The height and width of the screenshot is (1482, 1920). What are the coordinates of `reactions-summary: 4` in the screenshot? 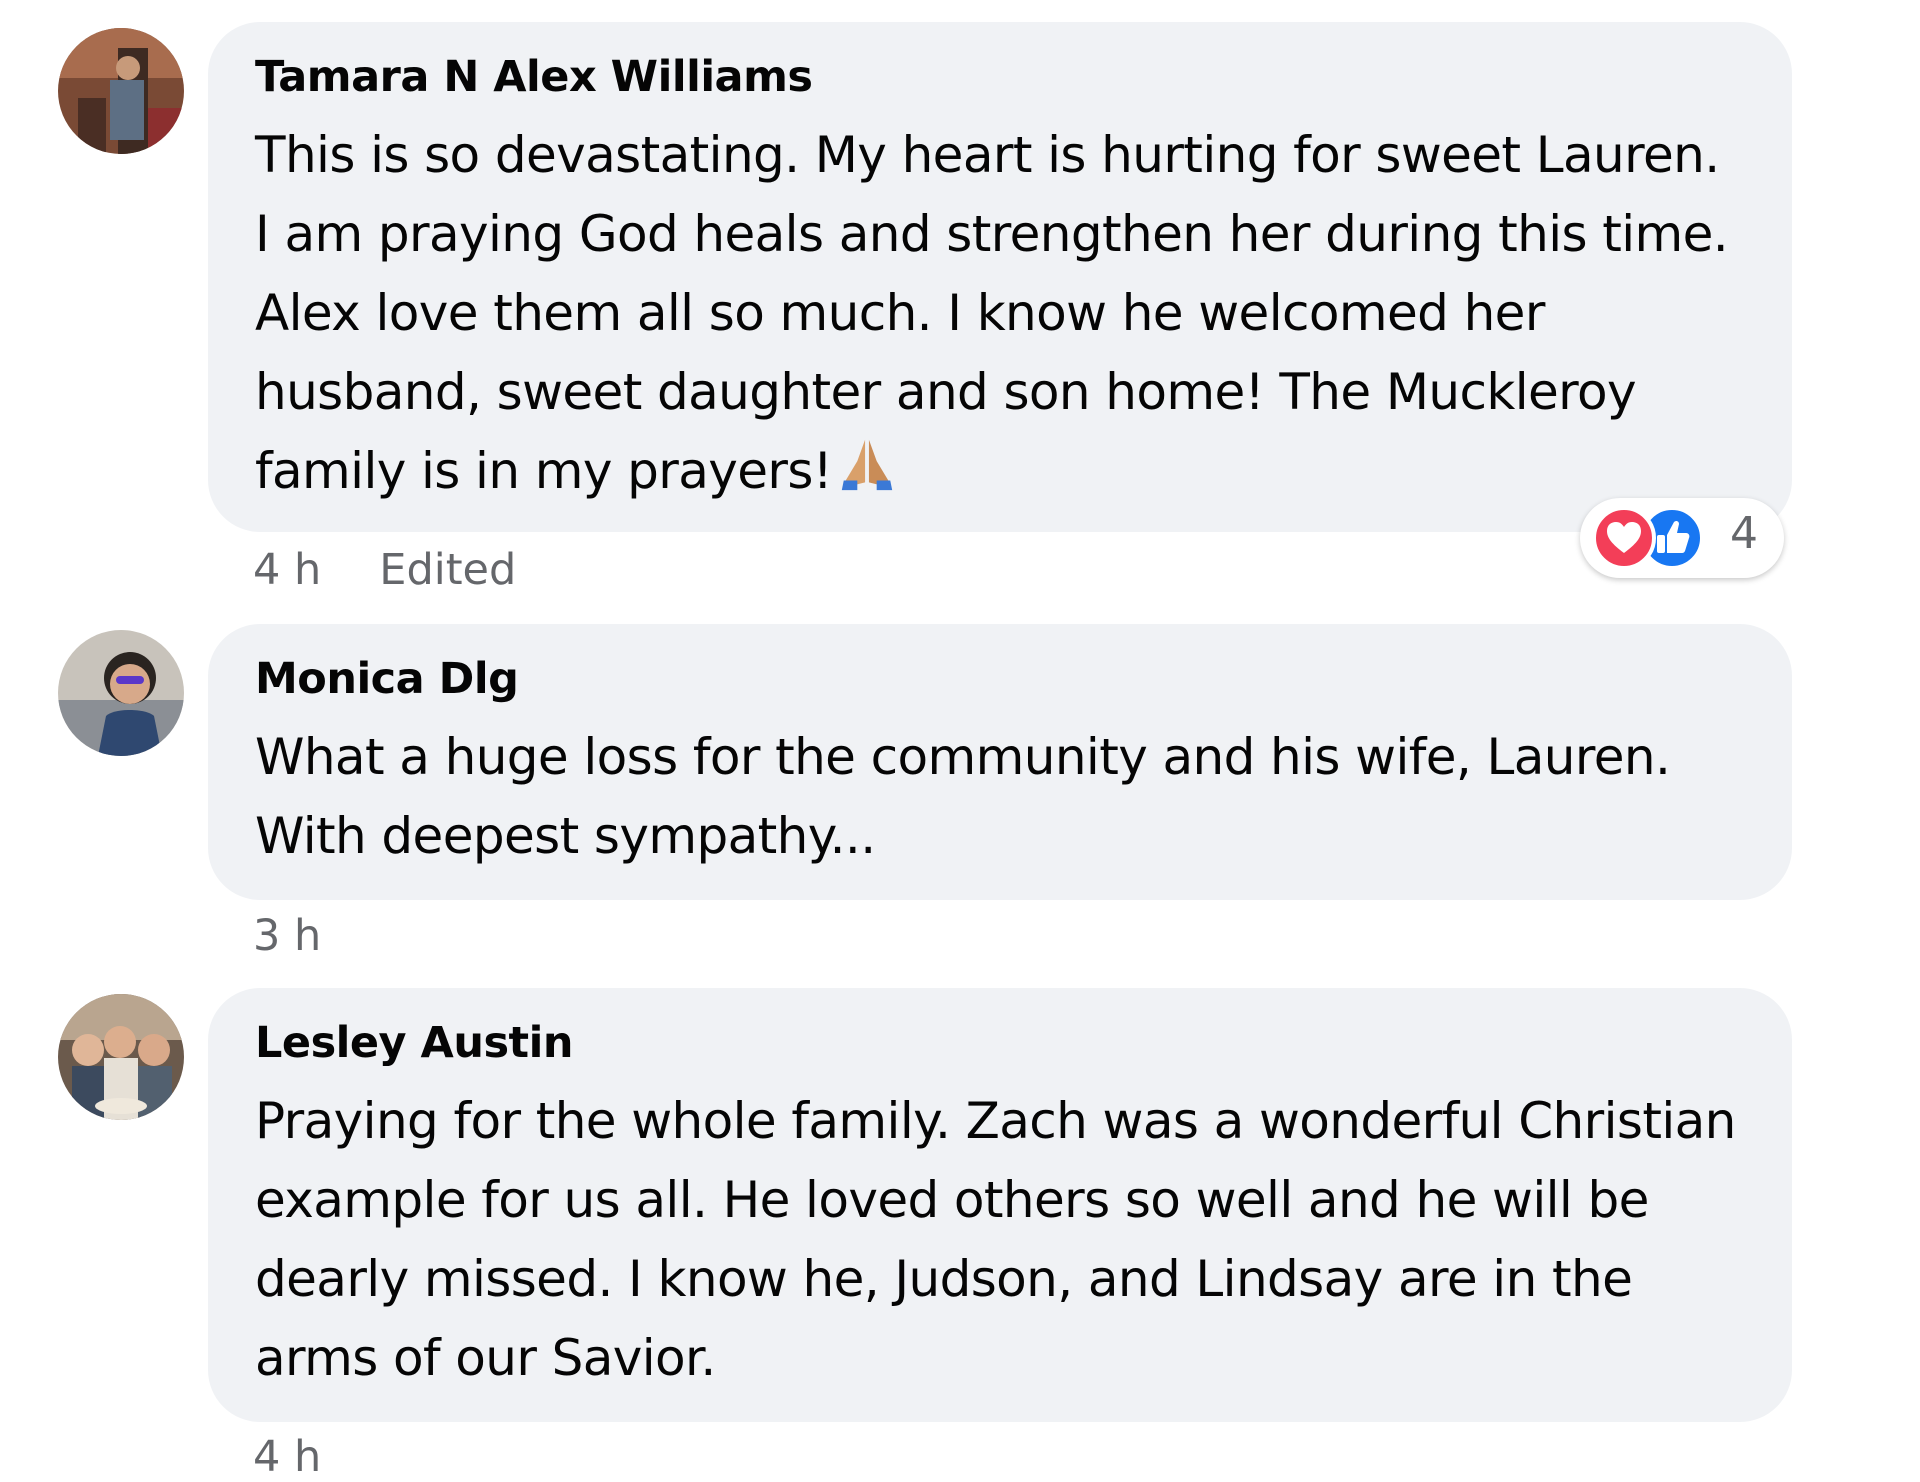 It's located at (1682, 538).